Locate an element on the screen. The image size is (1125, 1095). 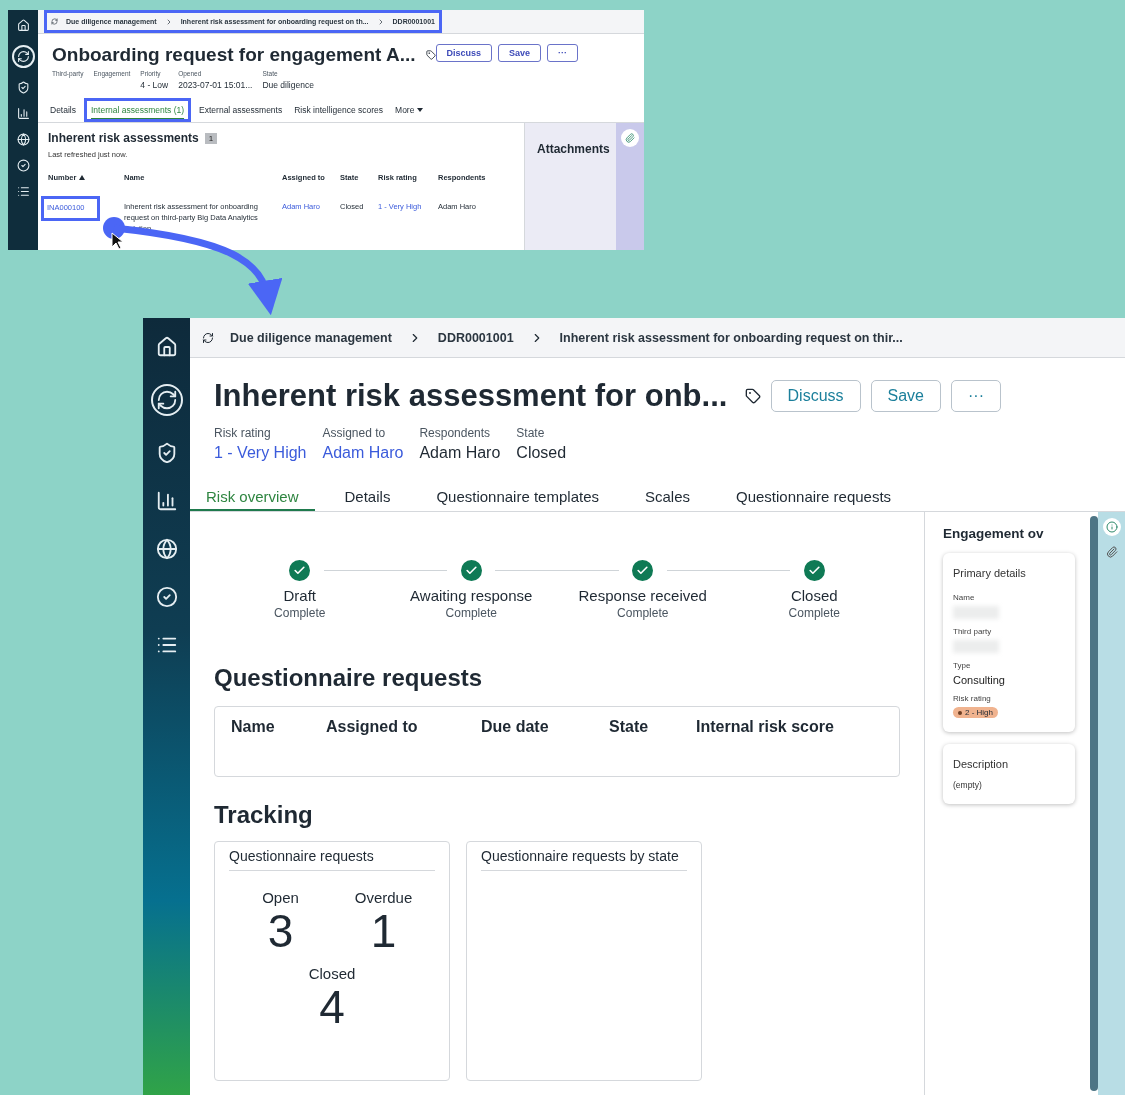
card-title: Questionnaire requests is located at coordinates (332, 859).